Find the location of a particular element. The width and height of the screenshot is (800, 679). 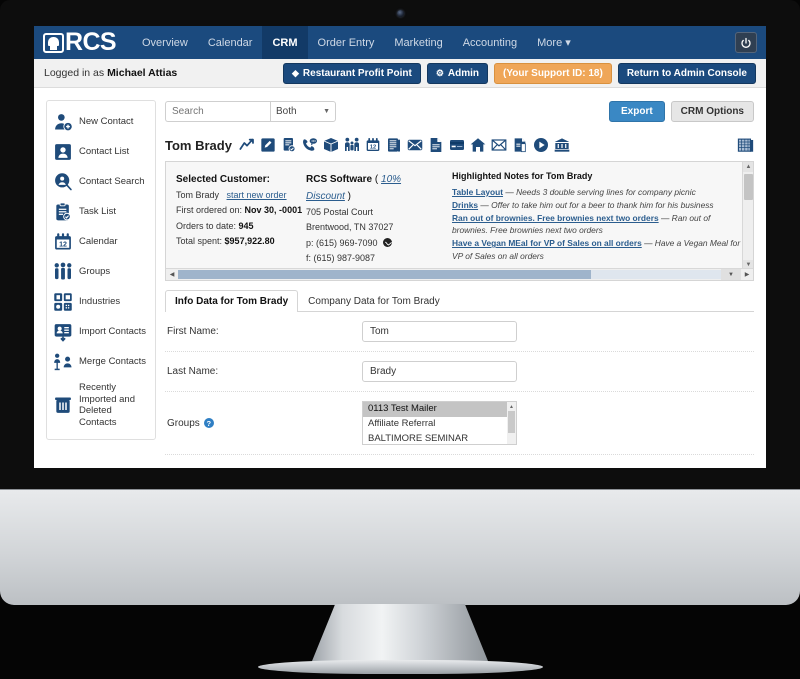

contact-icon-strip: 12 is located at coordinates (404, 145).